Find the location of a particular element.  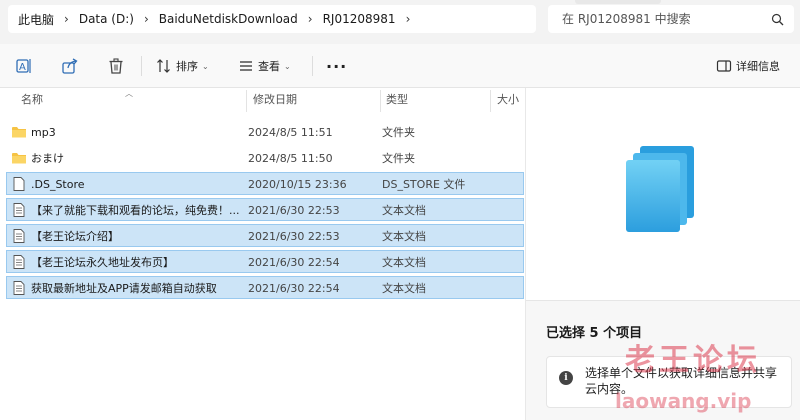

breadcrumb-current-folder: RJ01208981 is located at coordinates (359, 19).